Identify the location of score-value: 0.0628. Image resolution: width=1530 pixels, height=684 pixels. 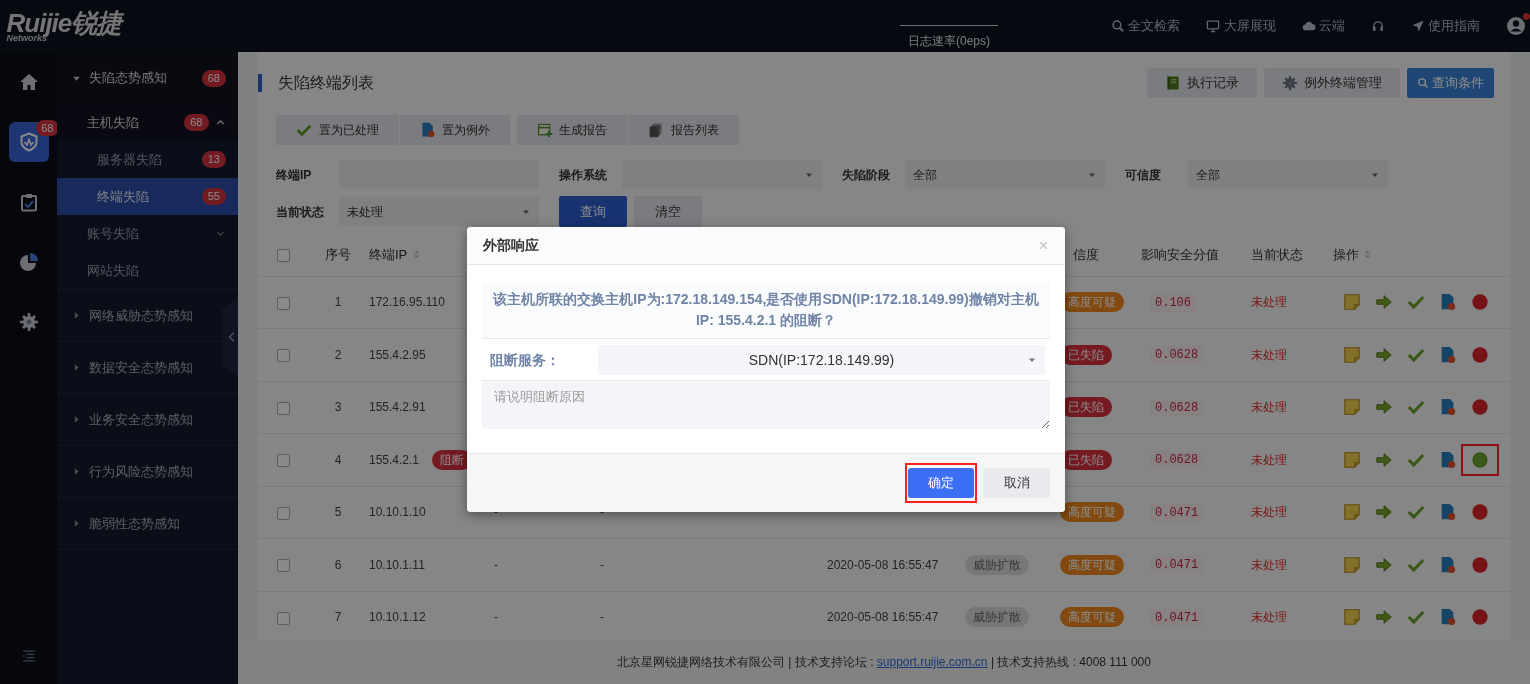
(1177, 460).